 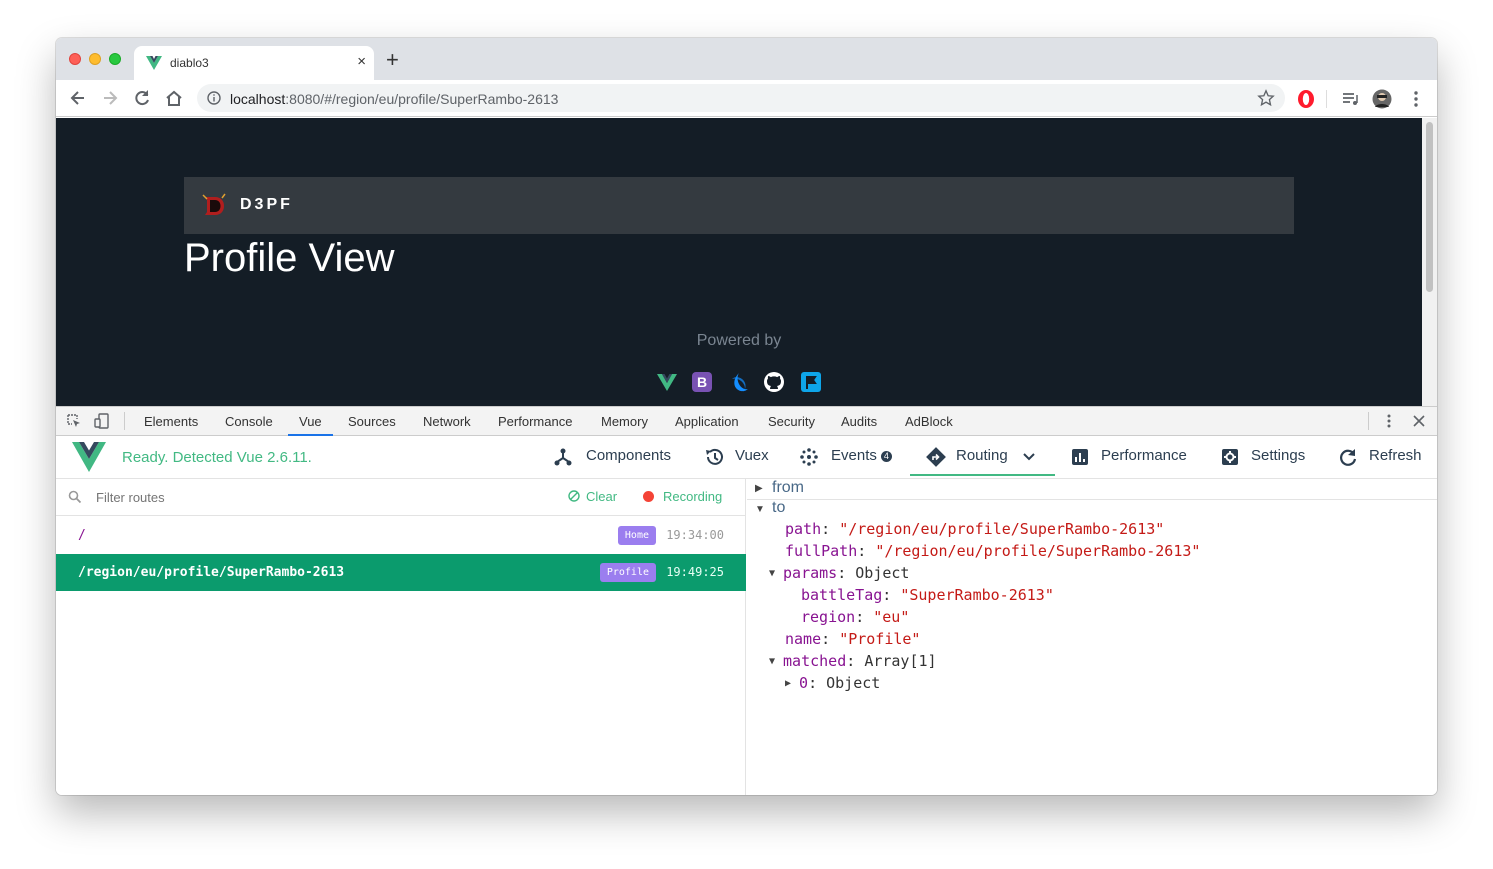 I want to click on recording-button: Recording, so click(x=682, y=496).